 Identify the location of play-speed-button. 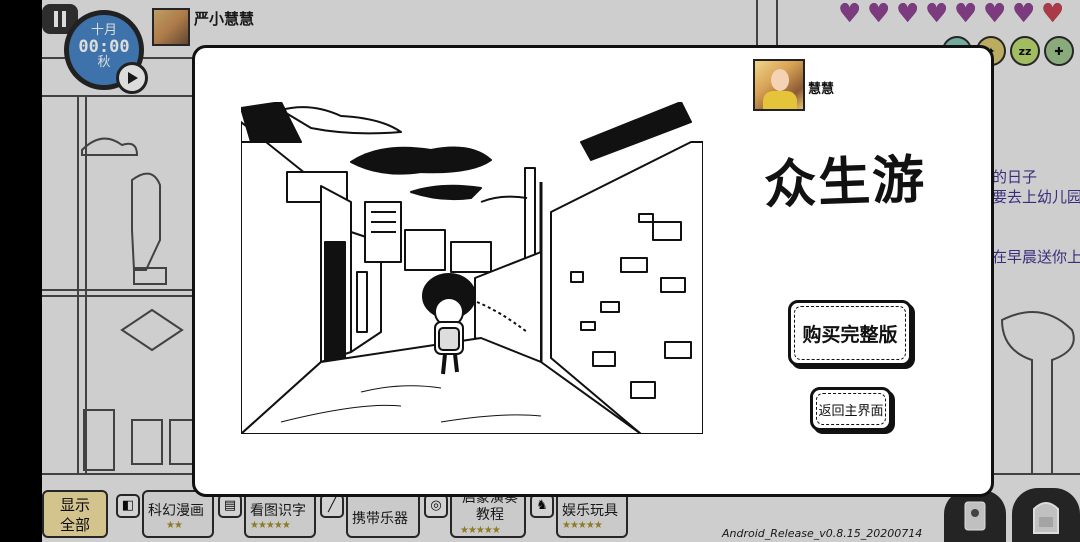
(132, 78).